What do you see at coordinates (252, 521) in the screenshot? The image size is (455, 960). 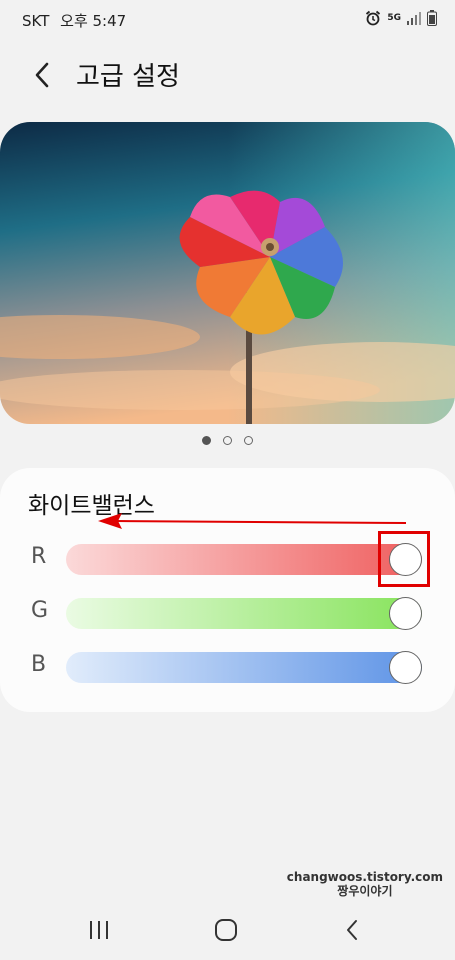 I see `annotation-arrow` at bounding box center [252, 521].